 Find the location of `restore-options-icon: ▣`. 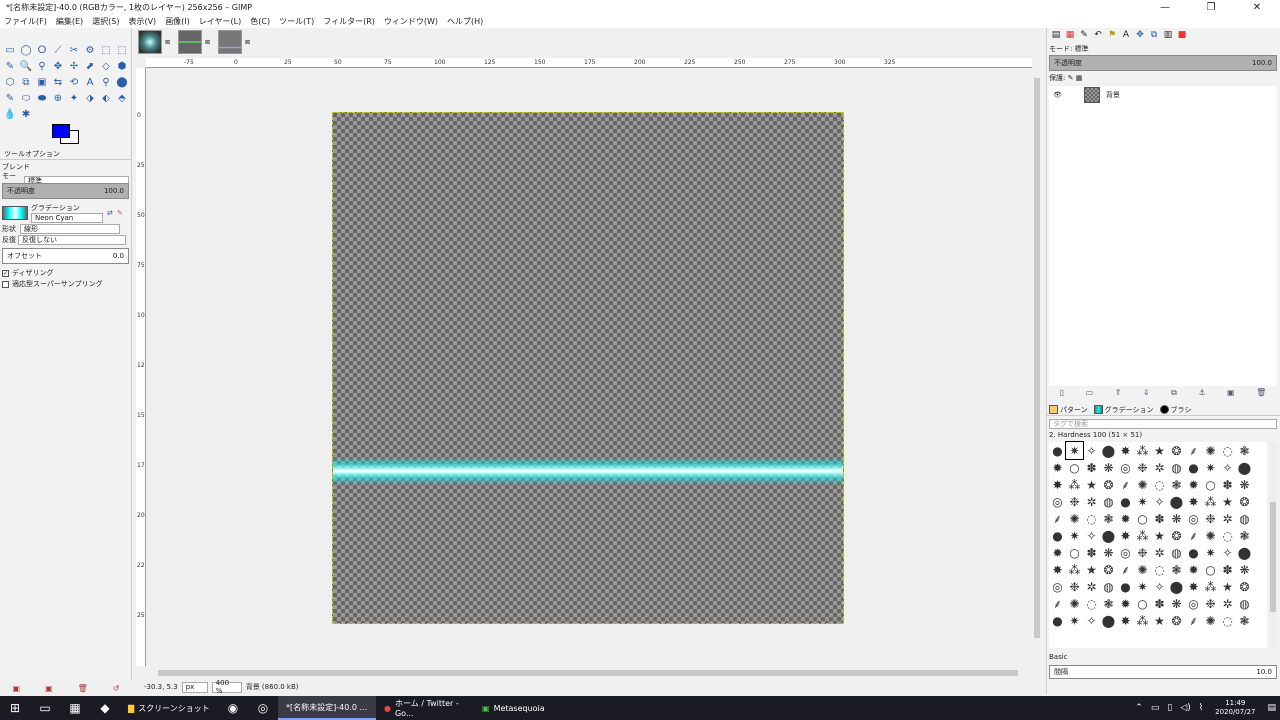

restore-options-icon: ▣ is located at coordinates (49, 688).